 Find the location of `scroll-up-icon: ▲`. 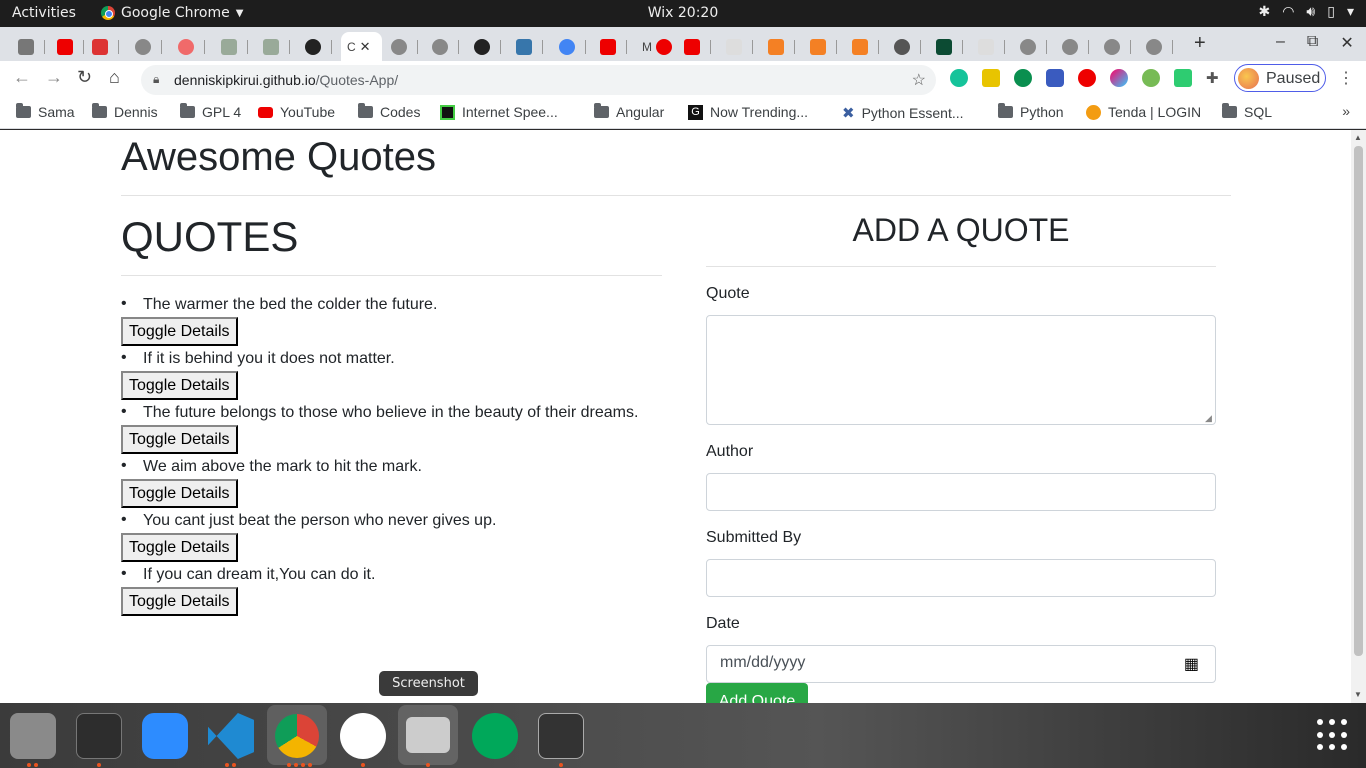

scroll-up-icon: ▲ is located at coordinates (1358, 137).